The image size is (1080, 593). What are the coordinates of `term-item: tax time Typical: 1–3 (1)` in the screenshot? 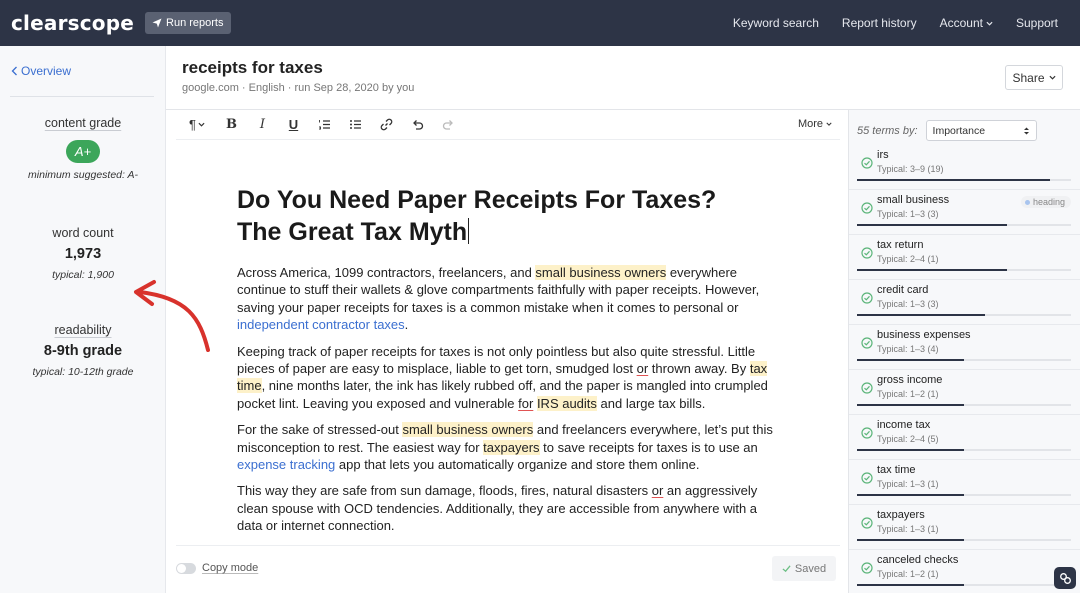 It's located at (964, 483).